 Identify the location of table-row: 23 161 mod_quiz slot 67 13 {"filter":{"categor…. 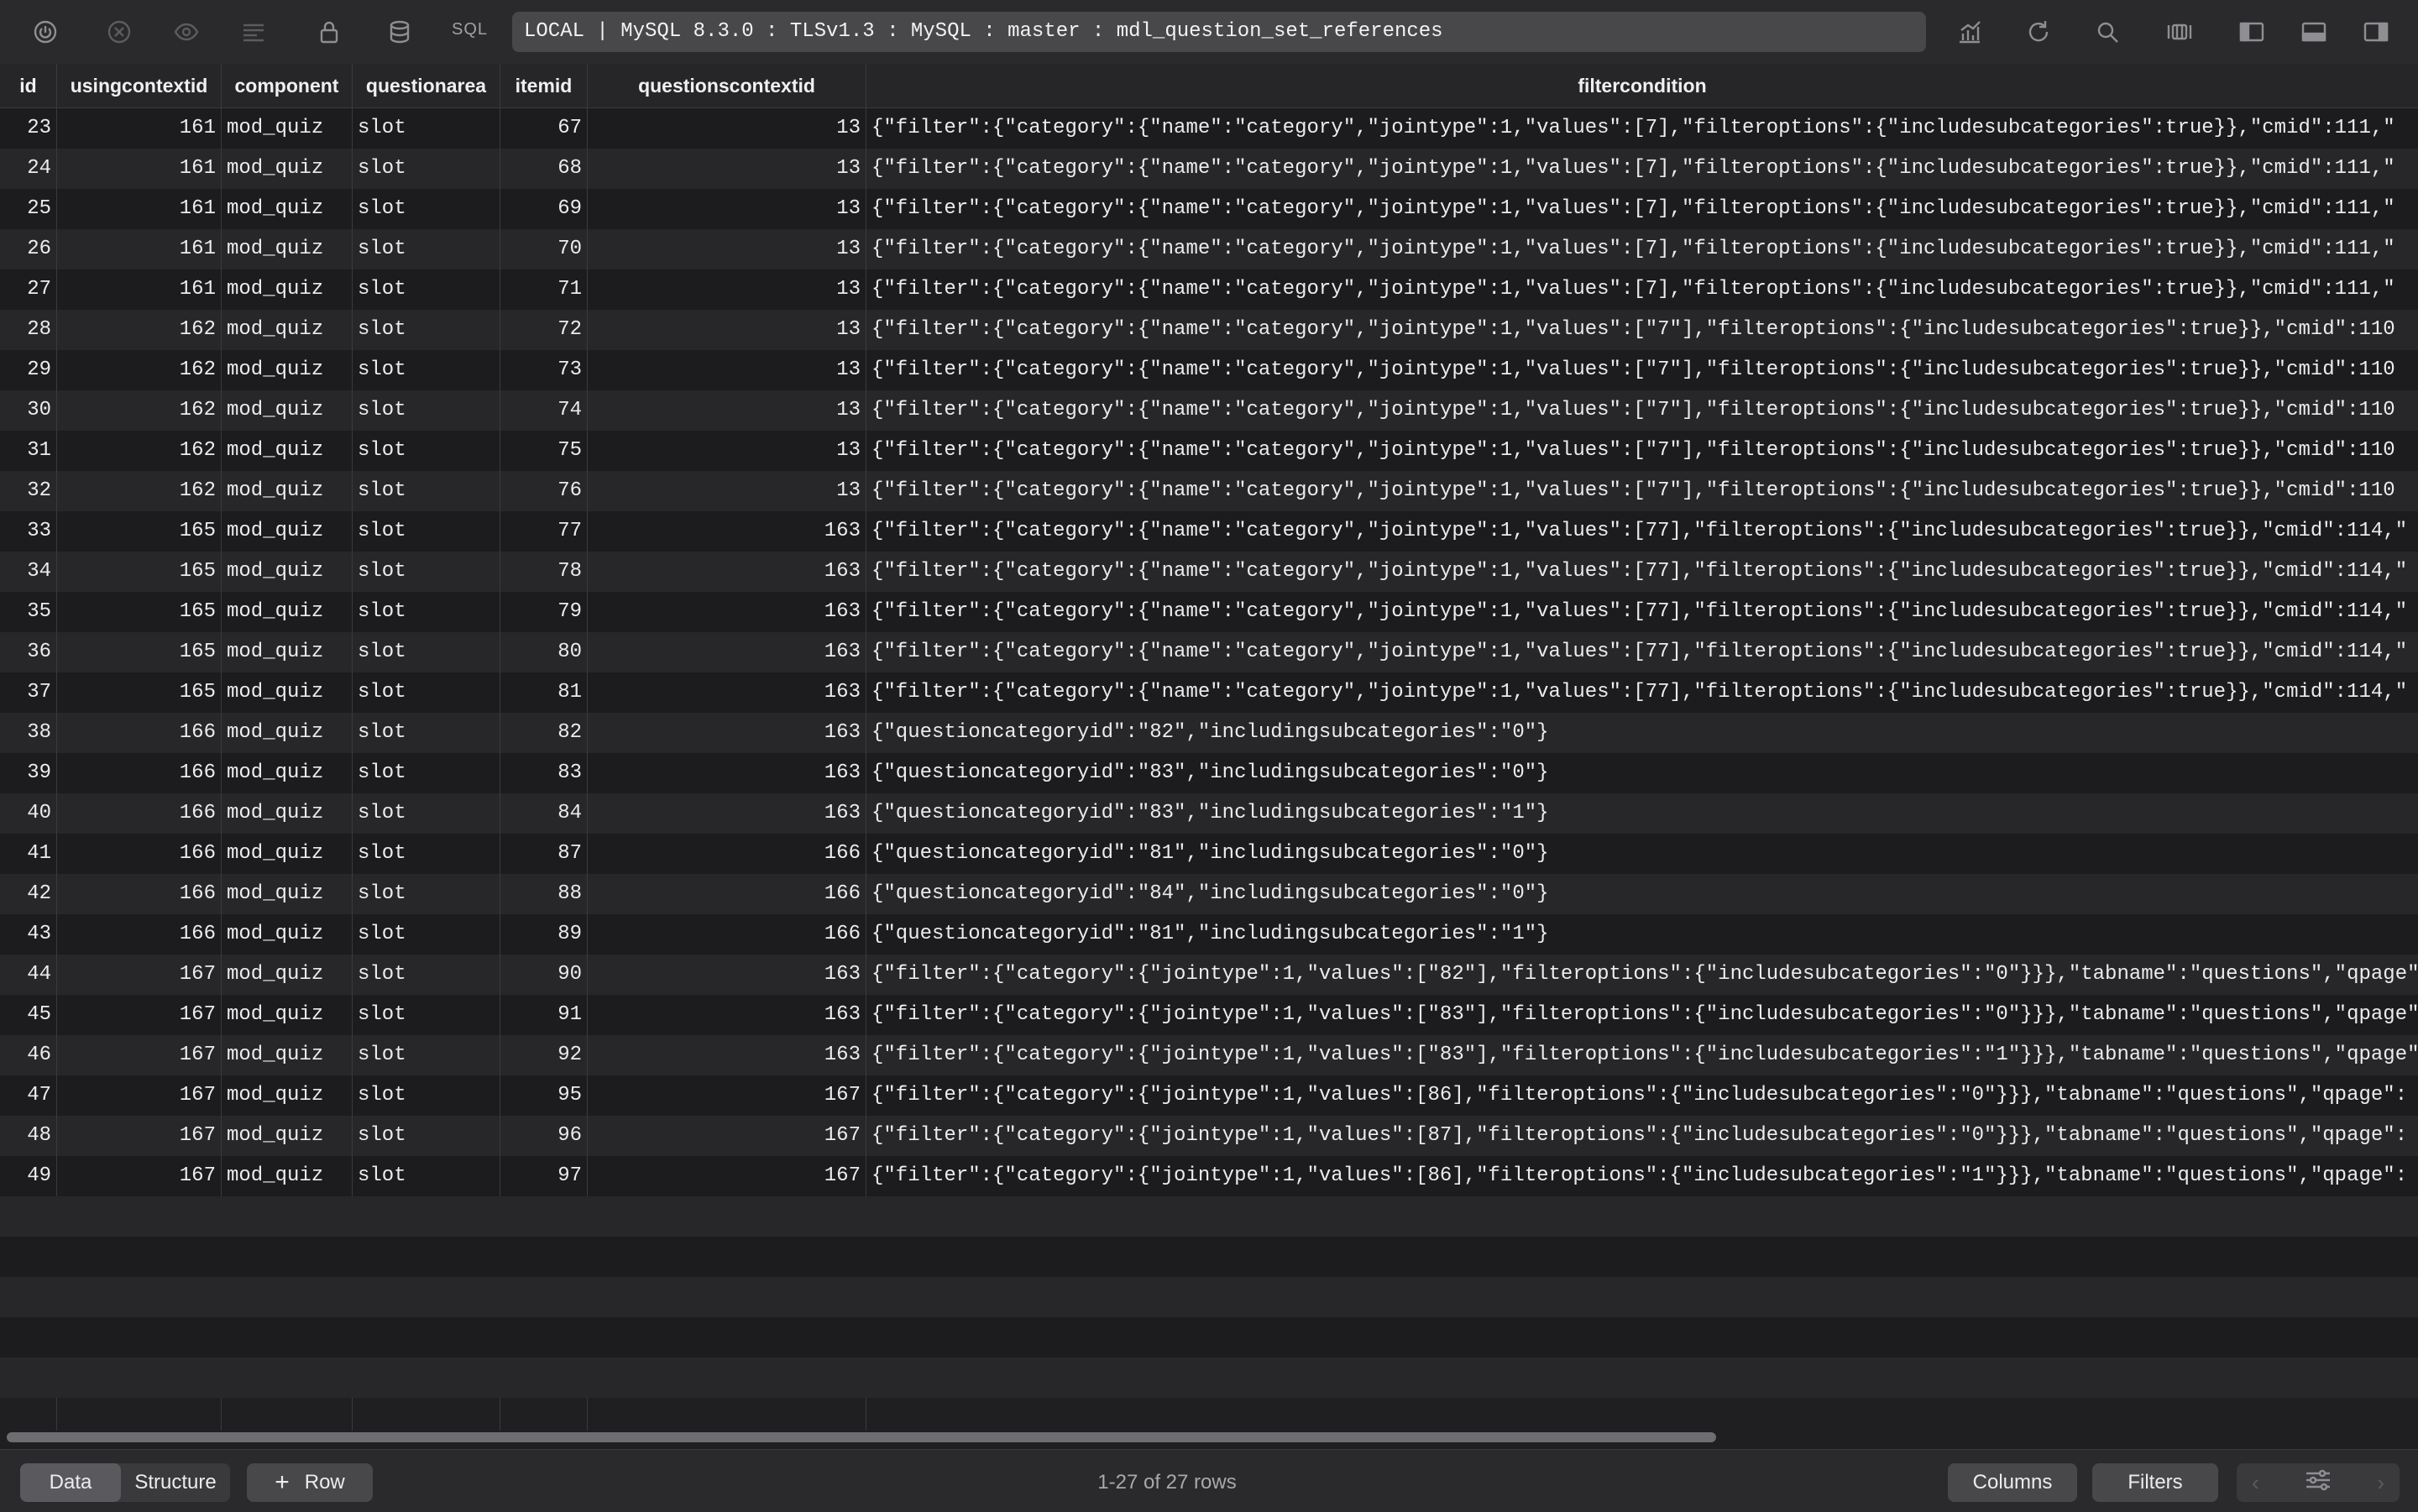
(1209, 128).